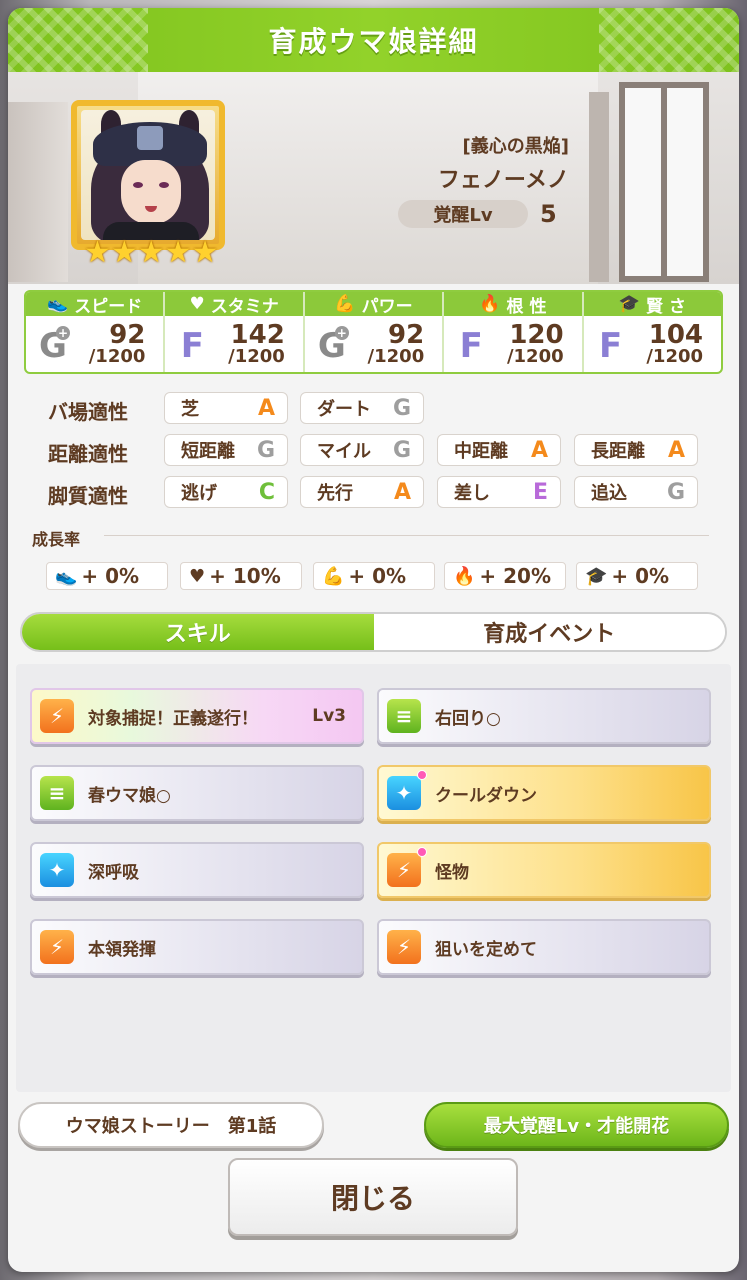  What do you see at coordinates (472, 493) in the screenshot?
I see `apt-name: 差し` at bounding box center [472, 493].